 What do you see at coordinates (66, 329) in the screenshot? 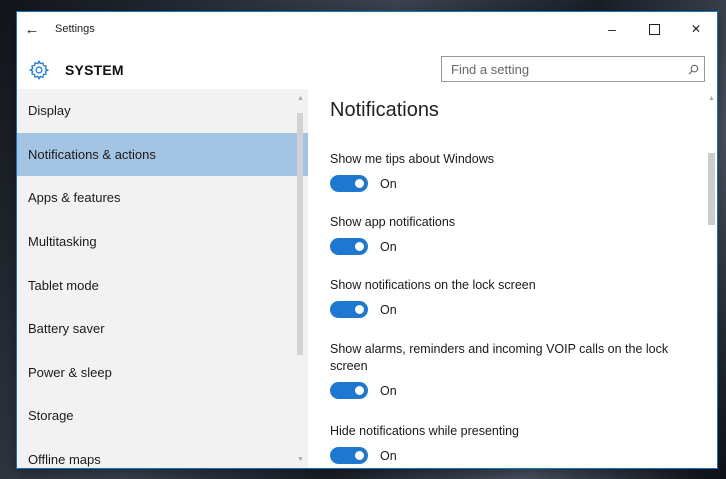
I see `sidebar-item-label: Battery saver` at bounding box center [66, 329].